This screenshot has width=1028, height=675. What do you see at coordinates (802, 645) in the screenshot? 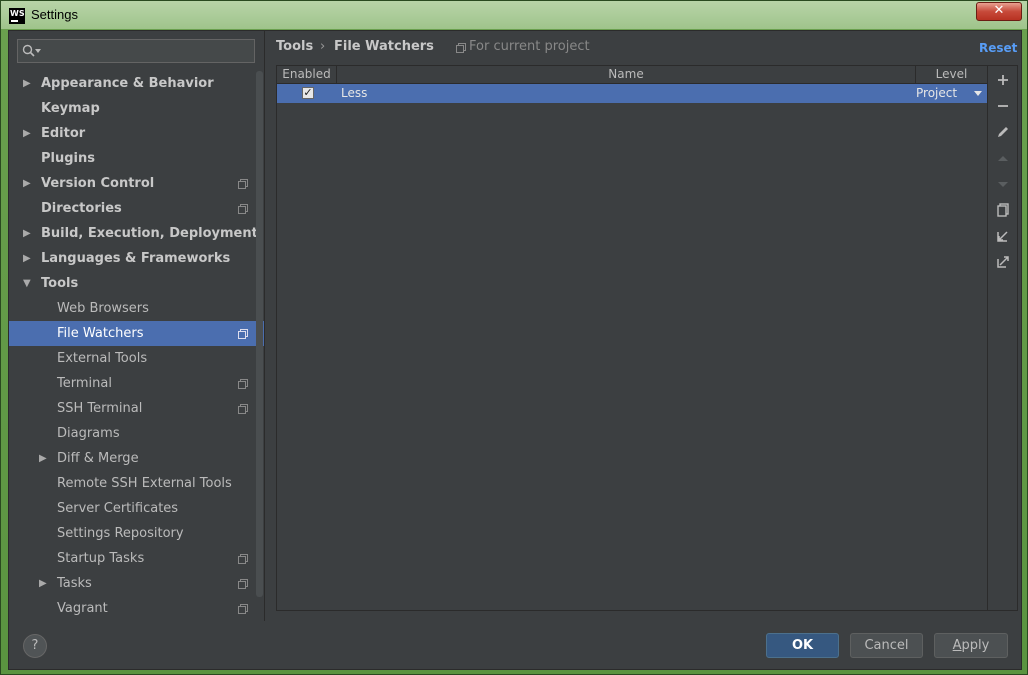
I see `ok-button: OK` at bounding box center [802, 645].